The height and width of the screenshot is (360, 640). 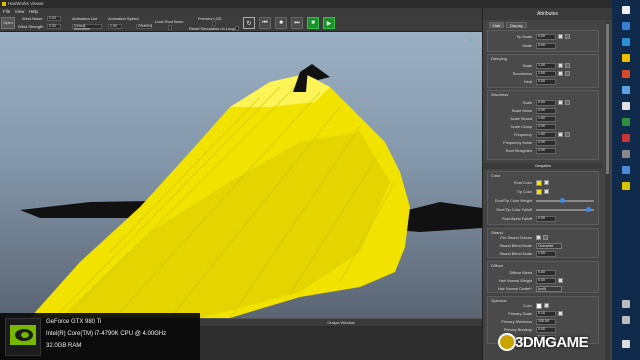 What do you see at coordinates (54, 18) in the screenshot?
I see `wind-noise-input: 0.00` at bounding box center [54, 18].